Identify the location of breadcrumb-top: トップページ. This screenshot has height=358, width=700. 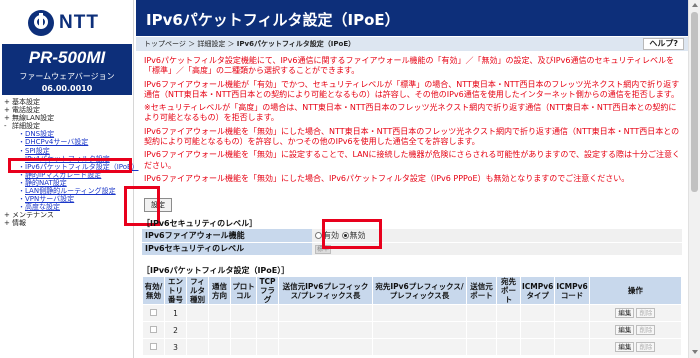
(165, 44).